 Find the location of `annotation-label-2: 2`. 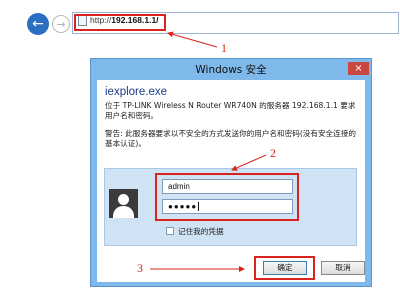

annotation-label-2: 2 is located at coordinates (273, 153).